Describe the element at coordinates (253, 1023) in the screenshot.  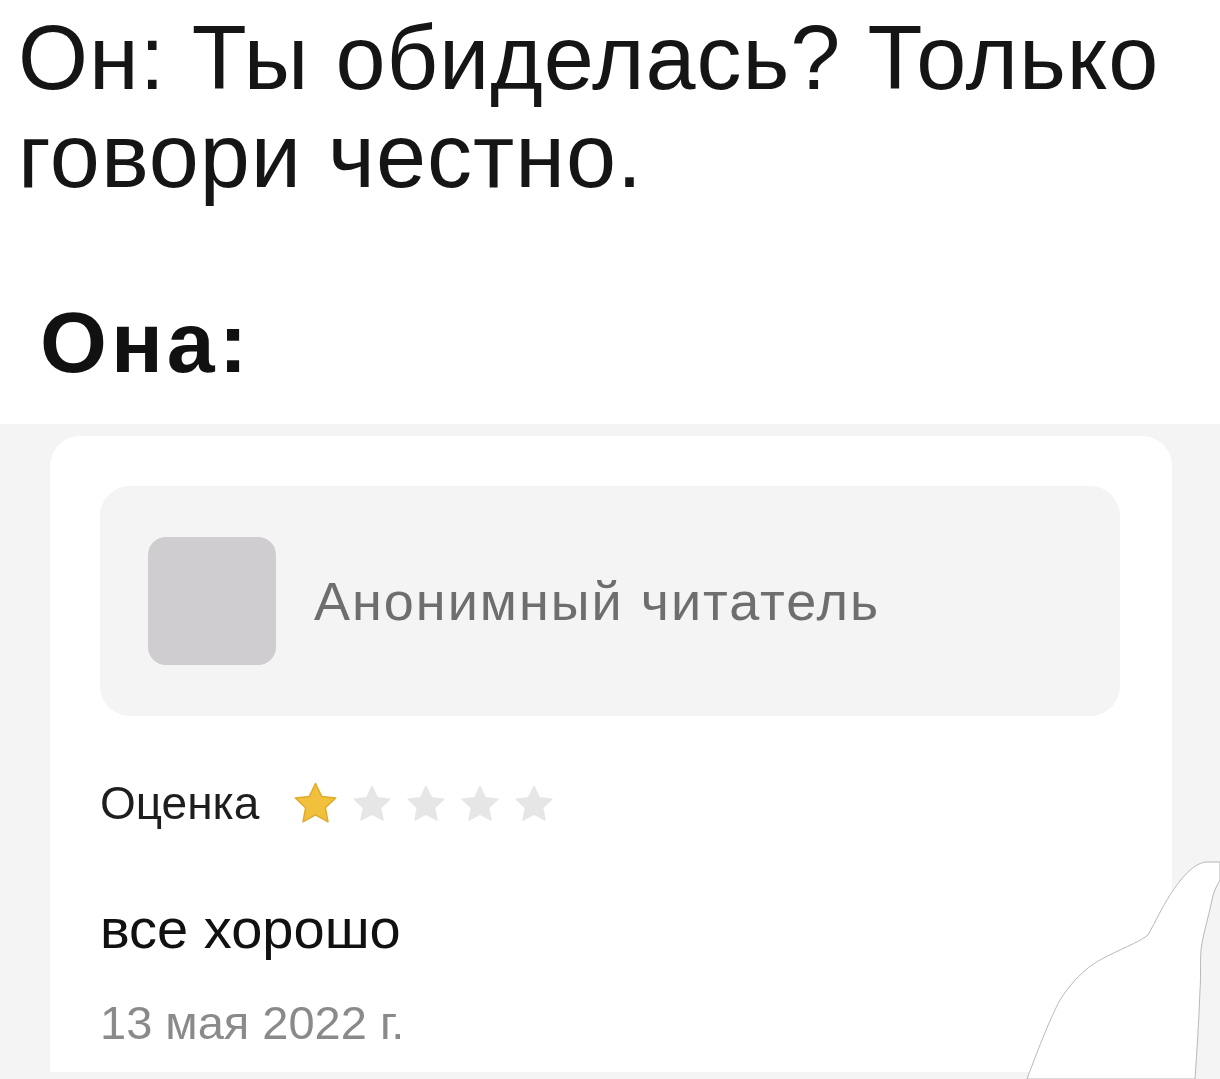
I see `review-date: 13 мая 2022 г.` at that location.